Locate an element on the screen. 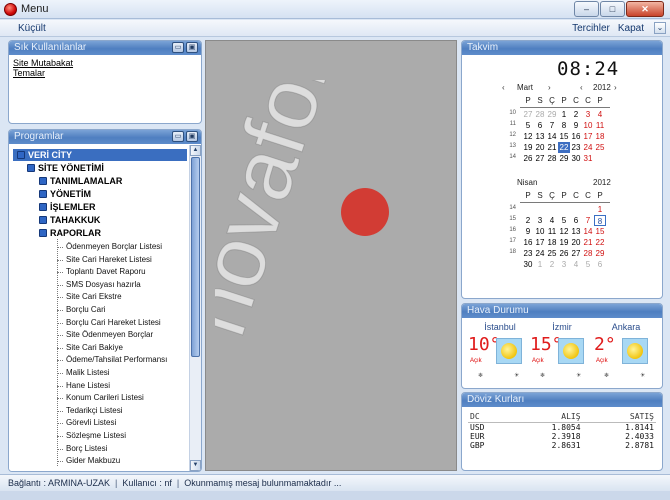  menu-item-close: Kapat is located at coordinates (631, 28).